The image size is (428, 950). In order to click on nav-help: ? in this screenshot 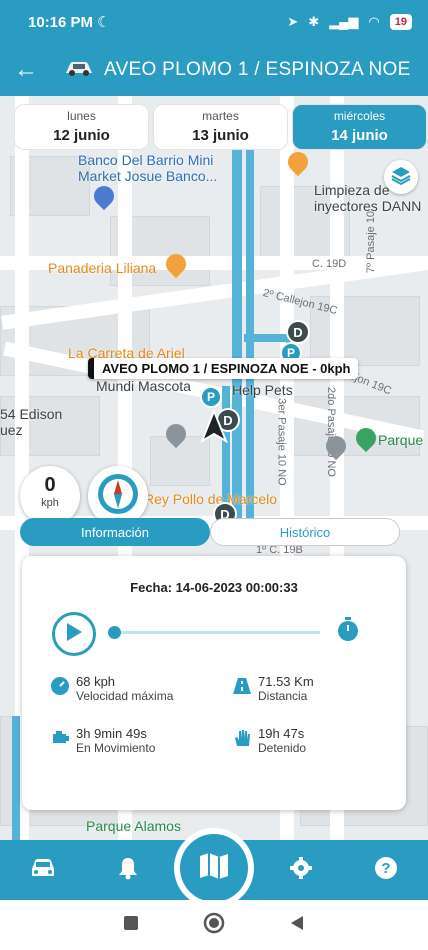, I will do `click(385, 870)`.